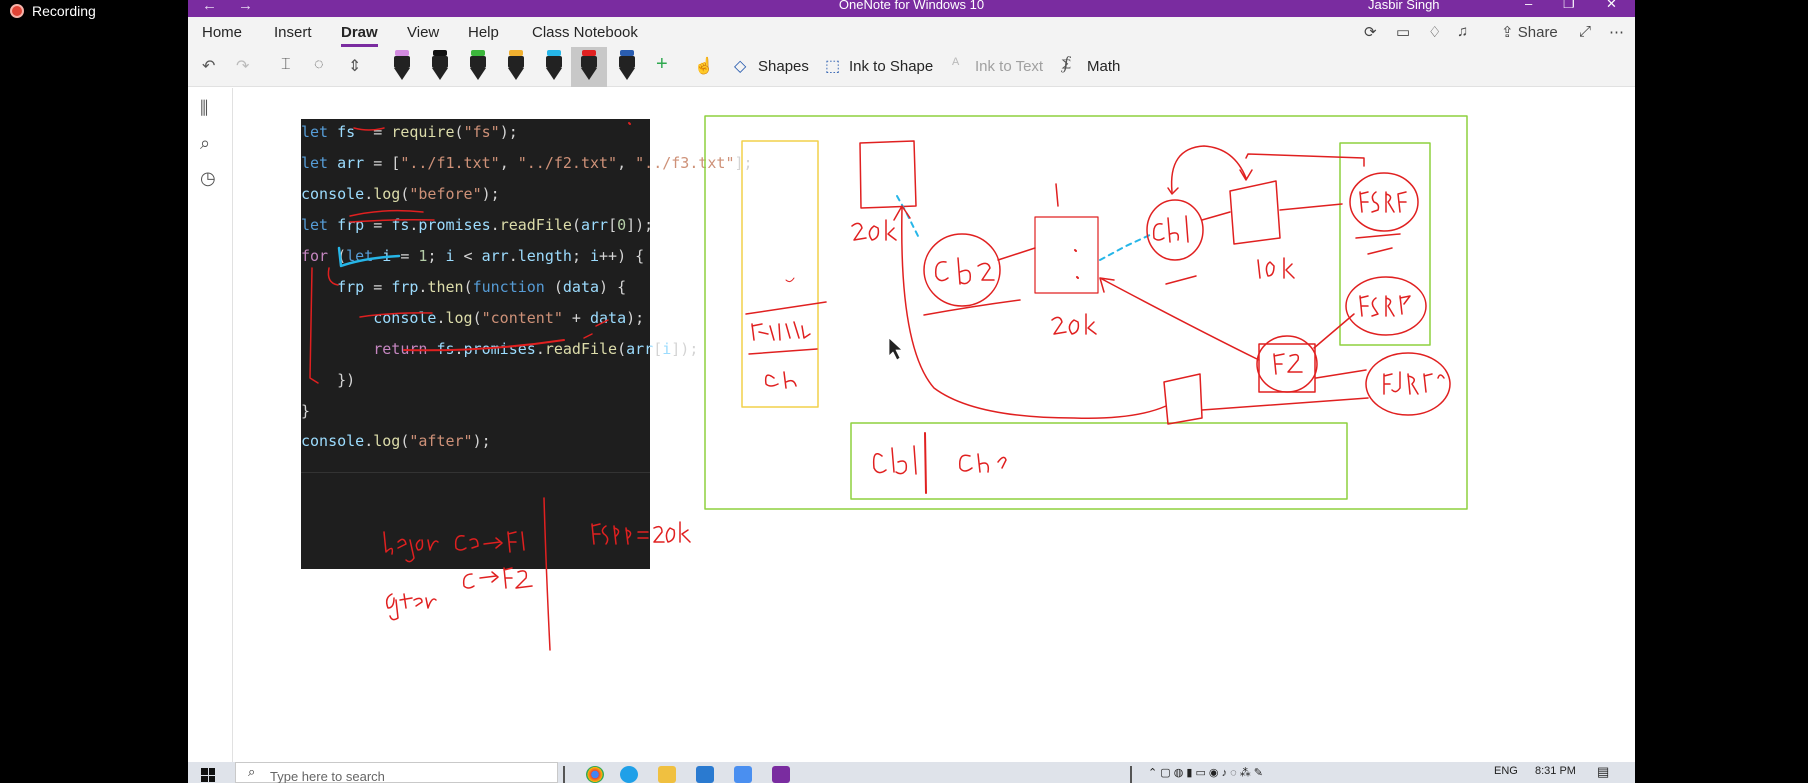  I want to click on ink-text-cb2-queue, so click(982, 463).